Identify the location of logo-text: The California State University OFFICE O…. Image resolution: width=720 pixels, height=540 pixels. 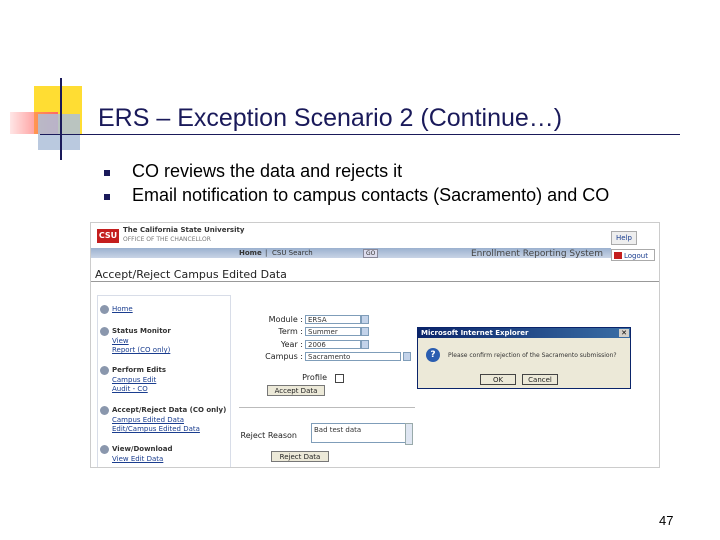
(183, 235).